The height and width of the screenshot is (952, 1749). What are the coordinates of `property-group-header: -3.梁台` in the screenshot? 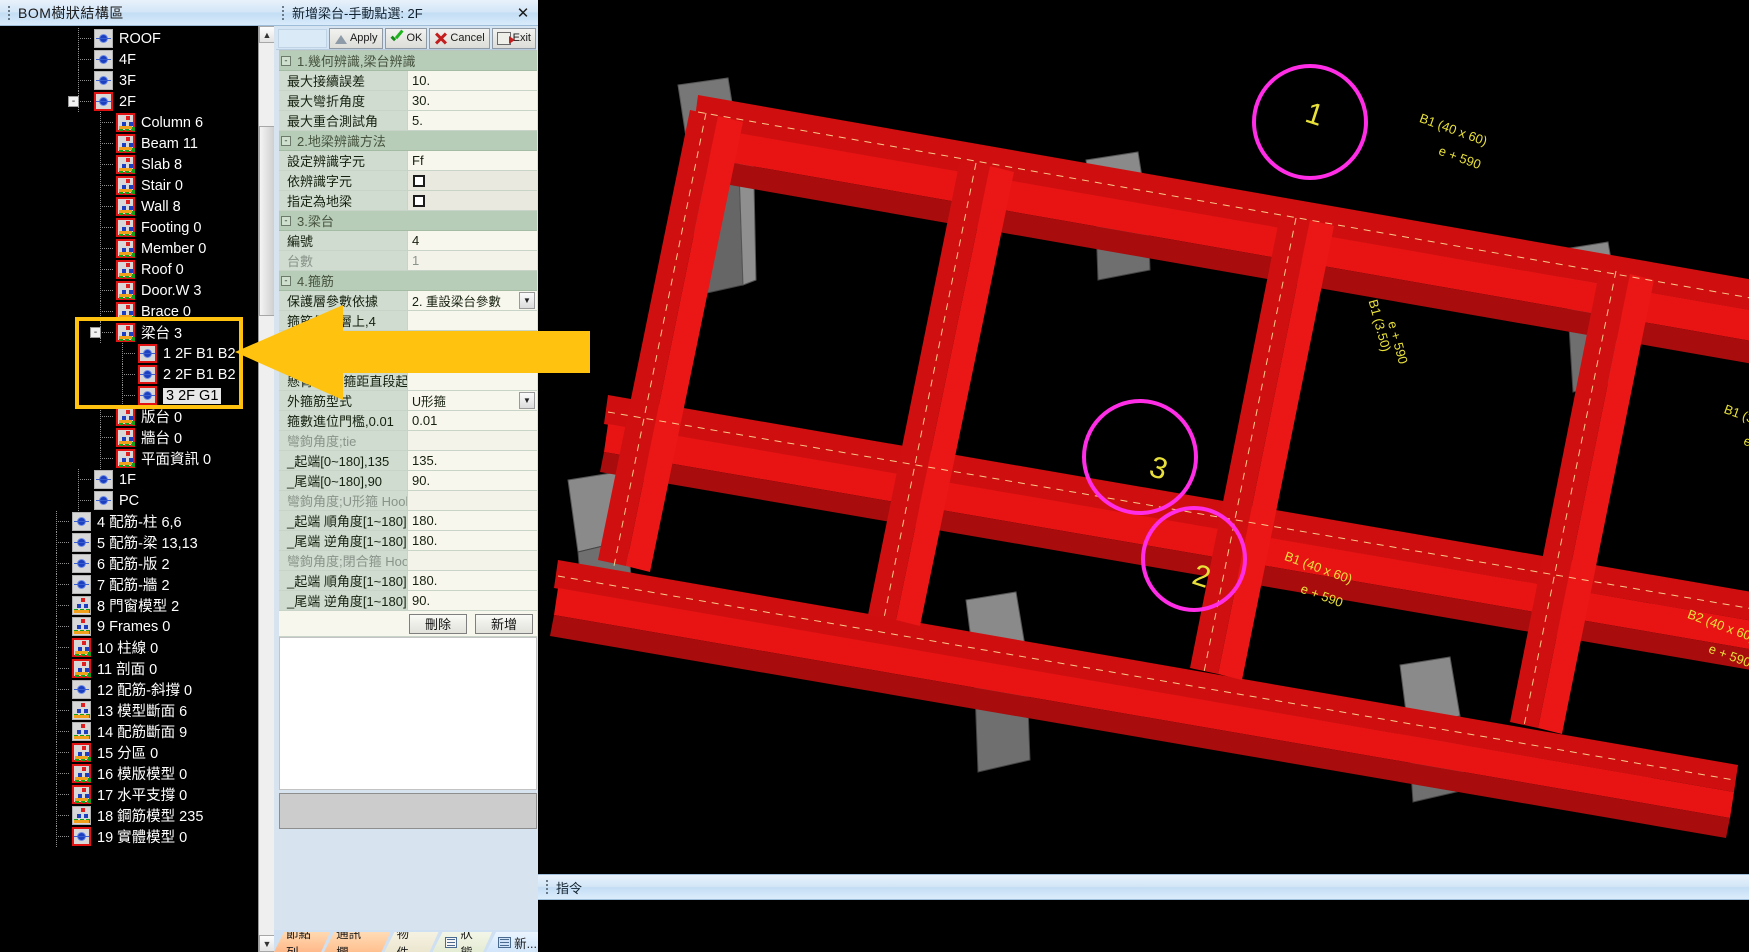 It's located at (408, 221).